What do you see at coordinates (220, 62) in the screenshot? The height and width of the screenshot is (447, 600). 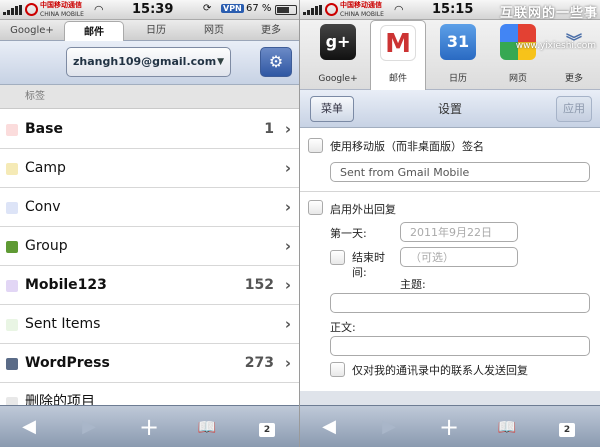 I see `chevron-down-icon: ▼` at bounding box center [220, 62].